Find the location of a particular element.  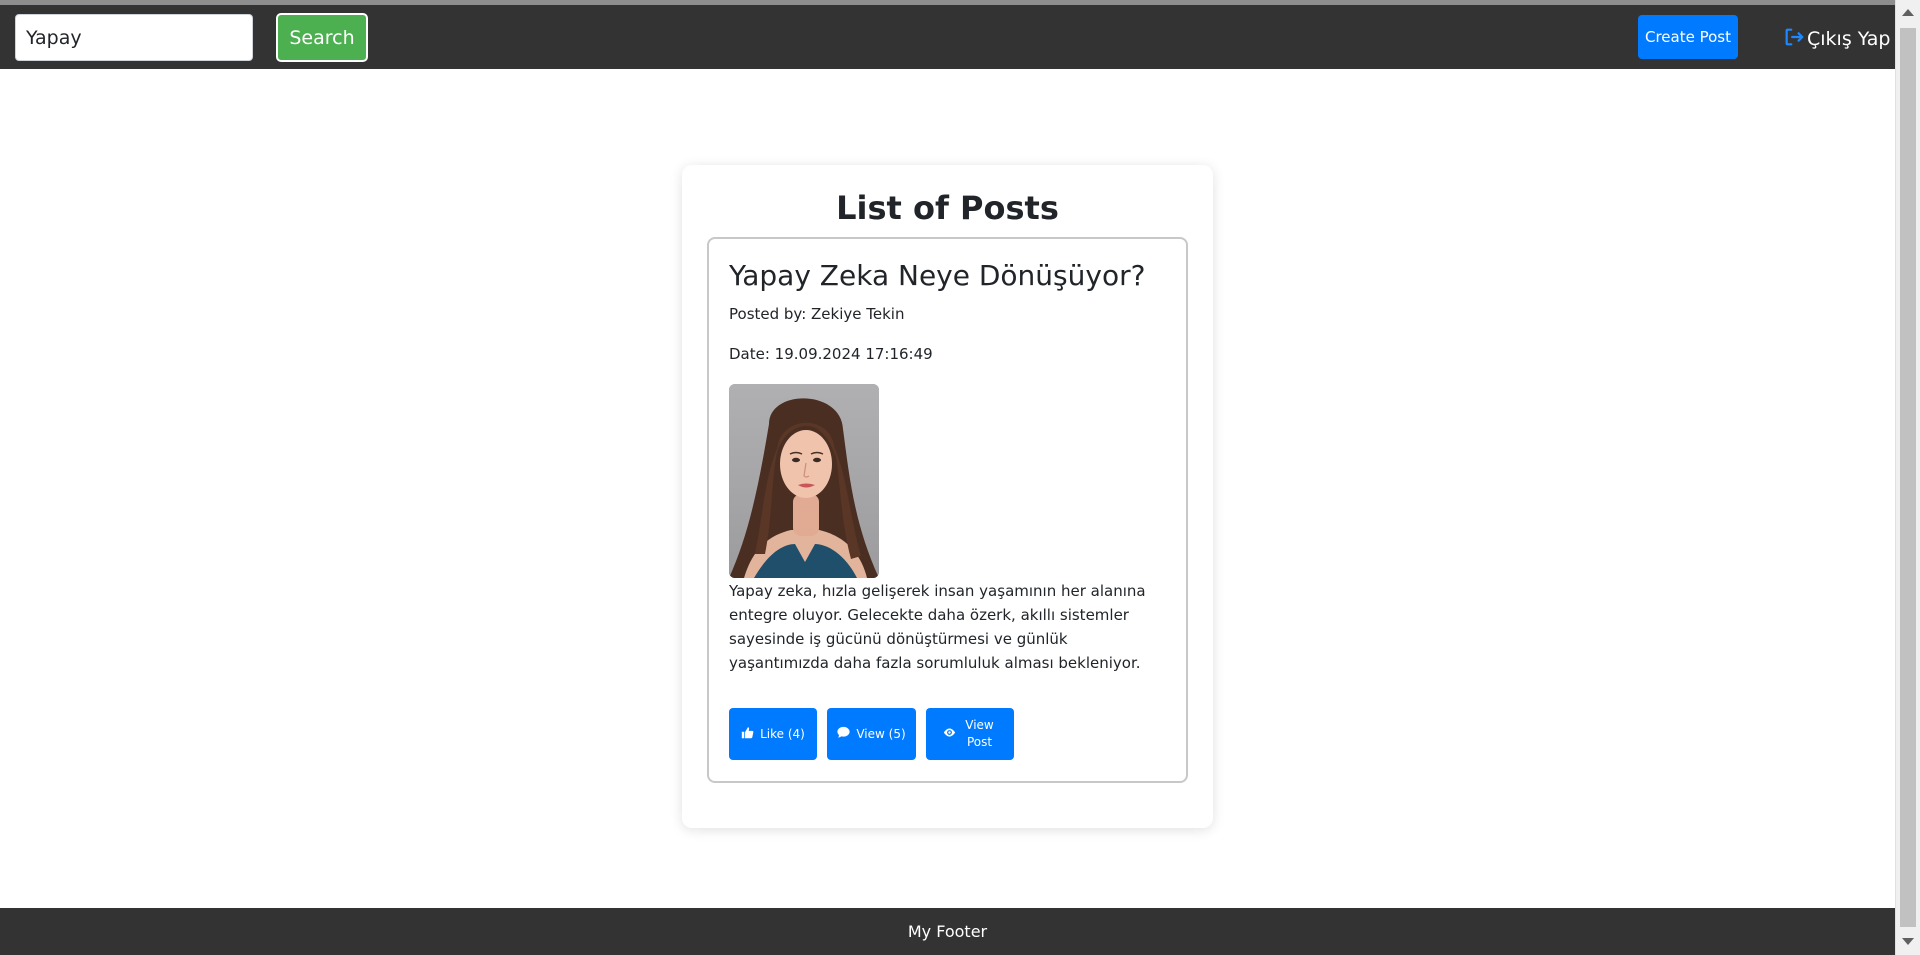

page-title: List of Posts is located at coordinates (947, 208).